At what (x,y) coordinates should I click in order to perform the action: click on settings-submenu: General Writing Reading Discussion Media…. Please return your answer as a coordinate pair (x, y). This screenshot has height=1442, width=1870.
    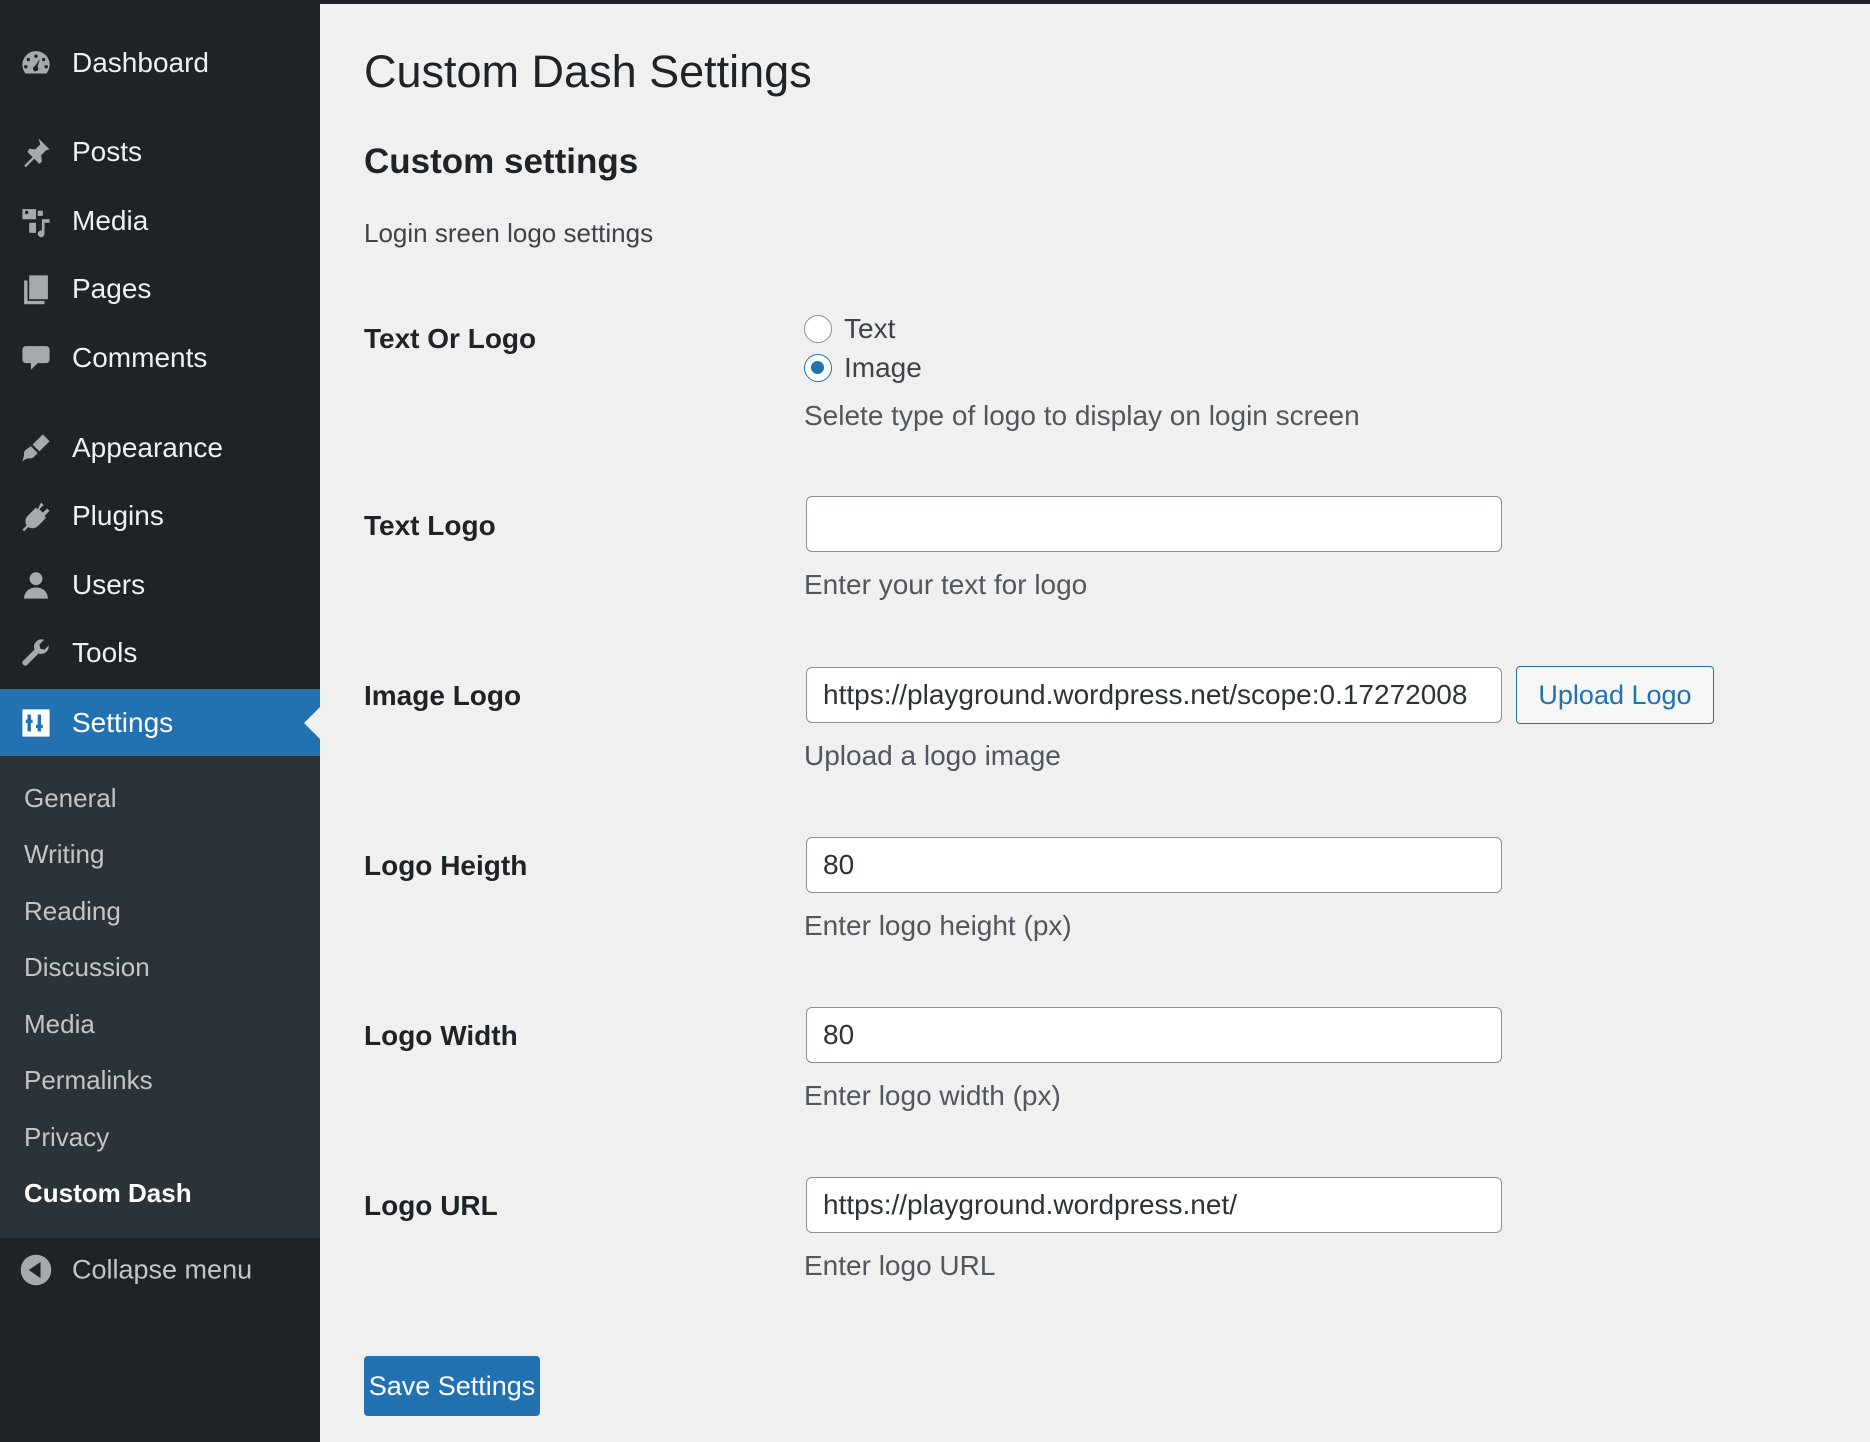
    Looking at the image, I should click on (160, 997).